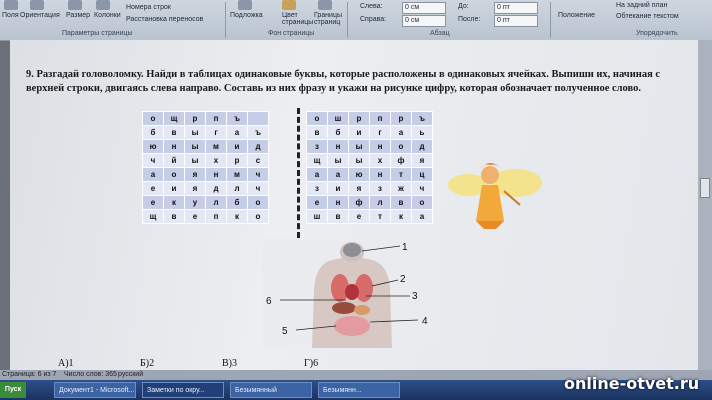 The image size is (712, 400). What do you see at coordinates (311, 363) in the screenshot?
I see `answer-option-d: Г)6` at bounding box center [311, 363].